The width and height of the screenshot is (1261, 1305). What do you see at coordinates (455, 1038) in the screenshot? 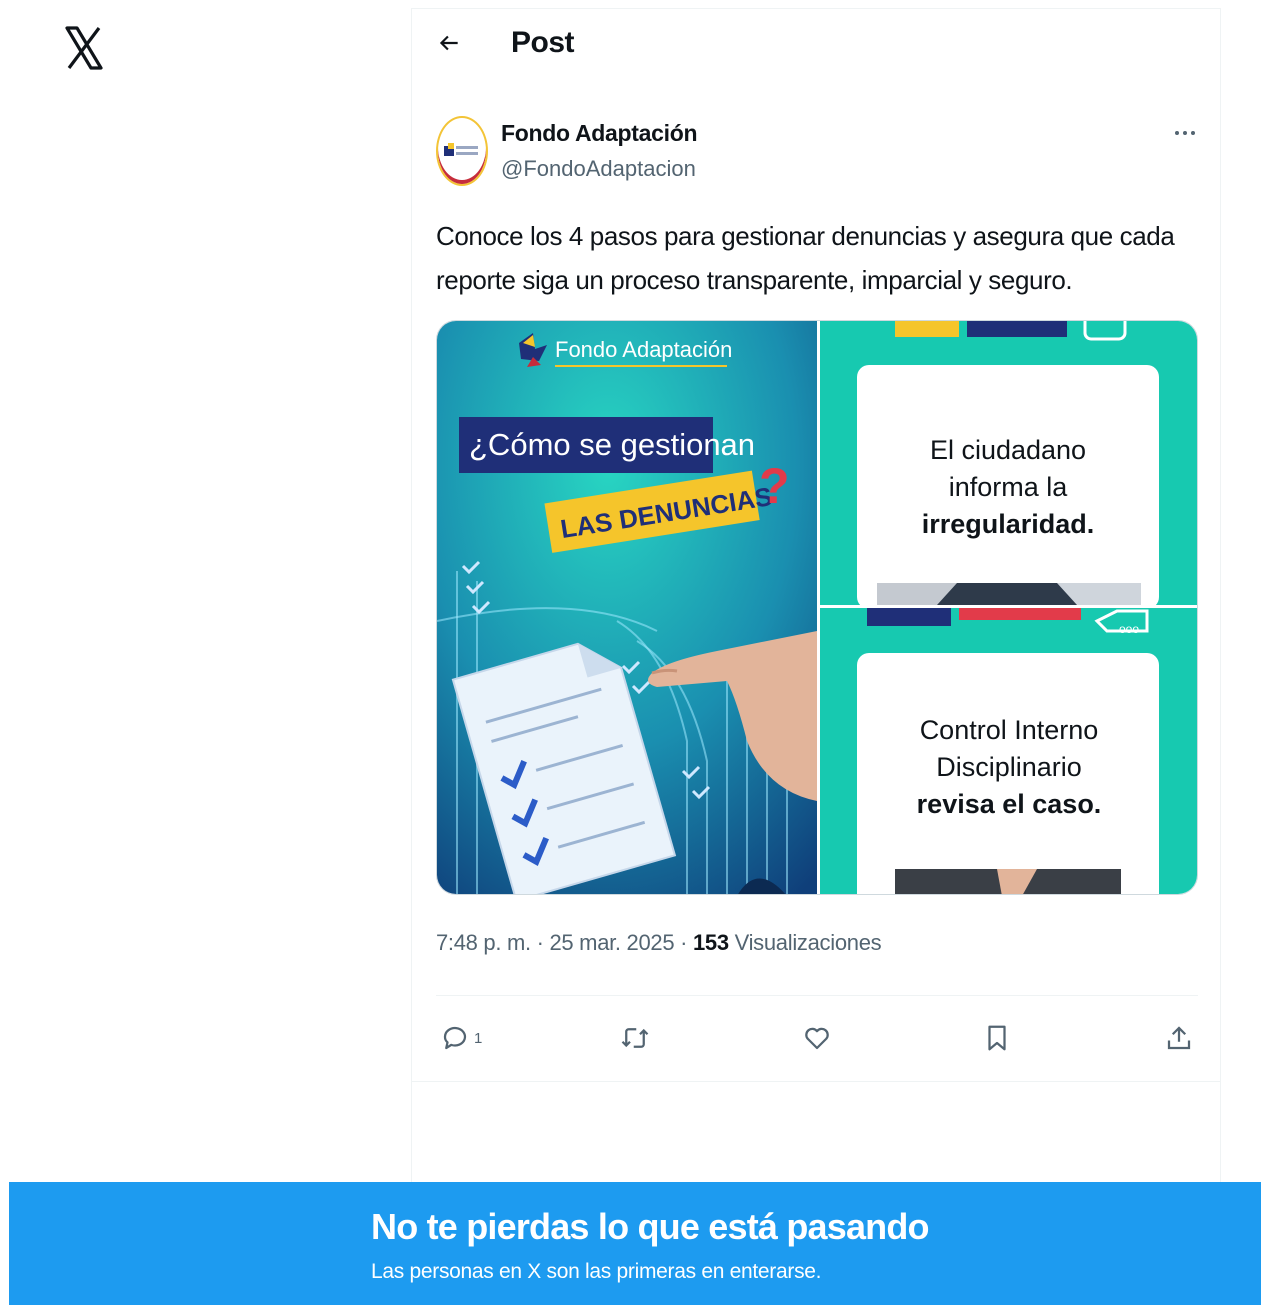
I see `reply-icon` at bounding box center [455, 1038].